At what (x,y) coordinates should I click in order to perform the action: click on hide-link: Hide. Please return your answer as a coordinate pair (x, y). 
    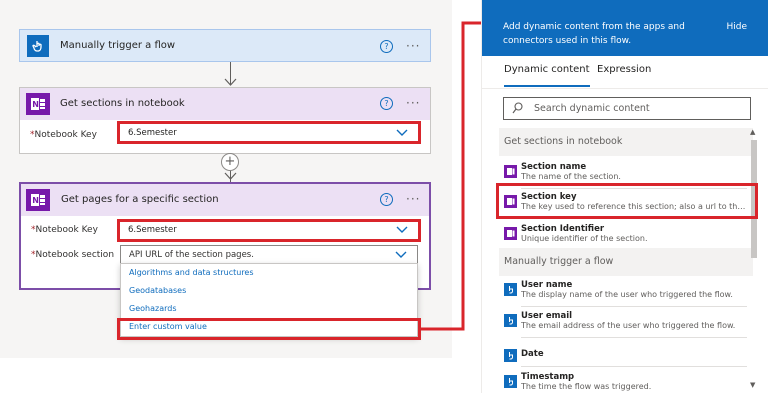
    Looking at the image, I should click on (736, 27).